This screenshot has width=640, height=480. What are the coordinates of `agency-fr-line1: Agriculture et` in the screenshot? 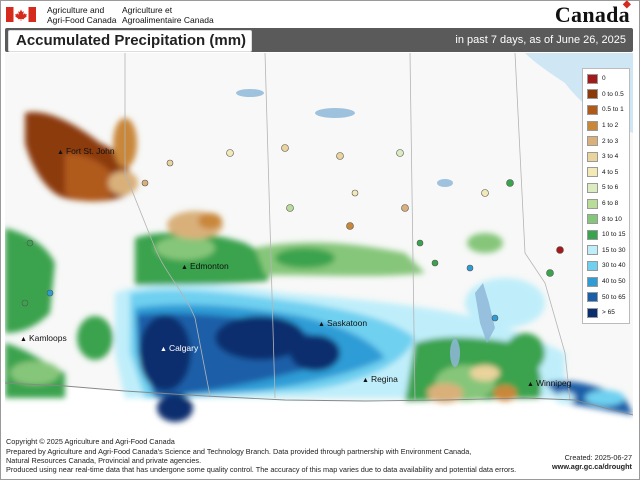 It's located at (147, 10).